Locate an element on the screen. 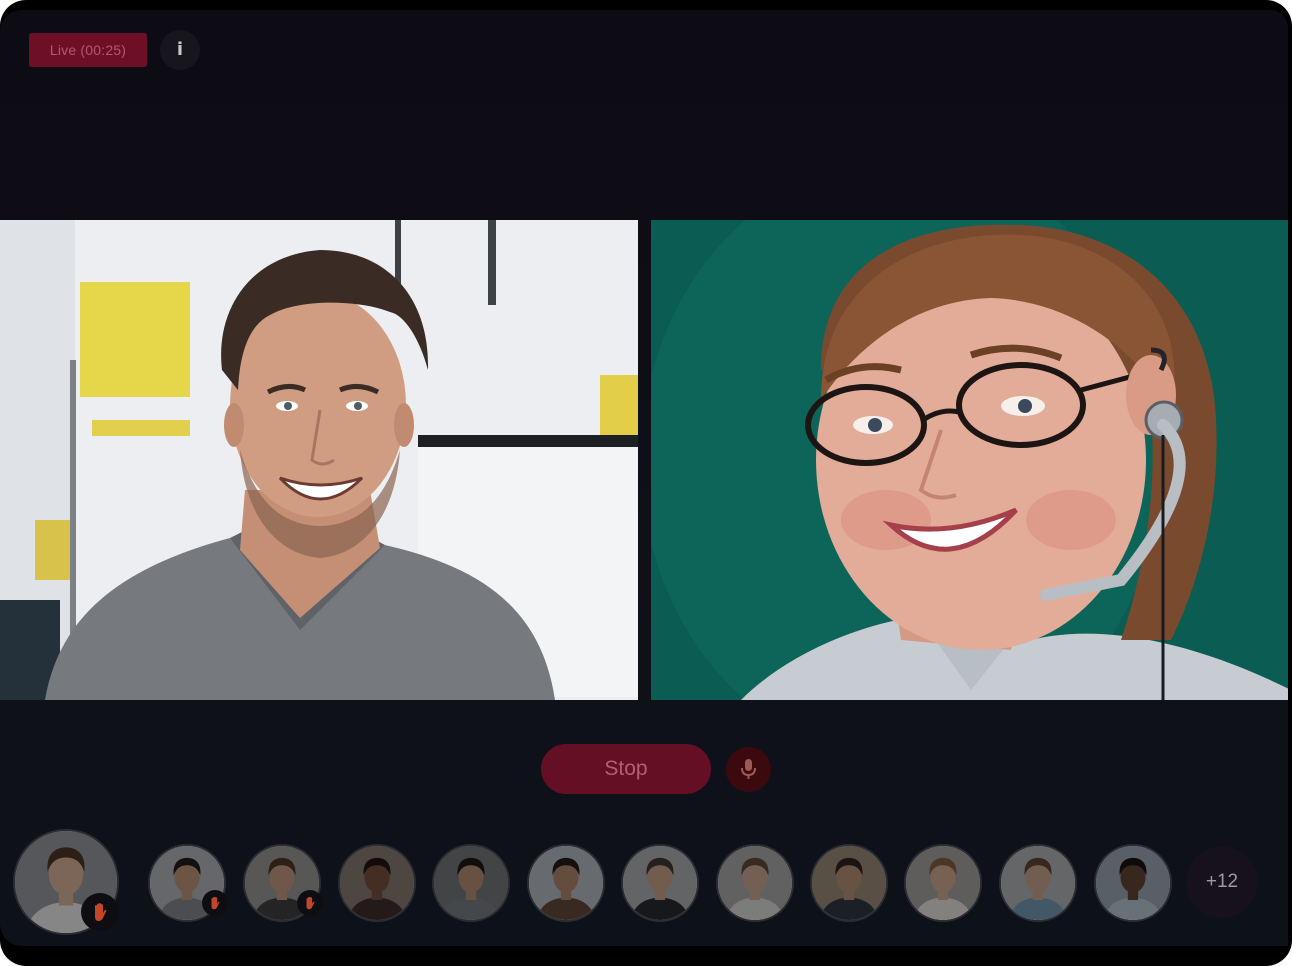 This screenshot has height=966, width=1292. info-icon: i is located at coordinates (180, 49).